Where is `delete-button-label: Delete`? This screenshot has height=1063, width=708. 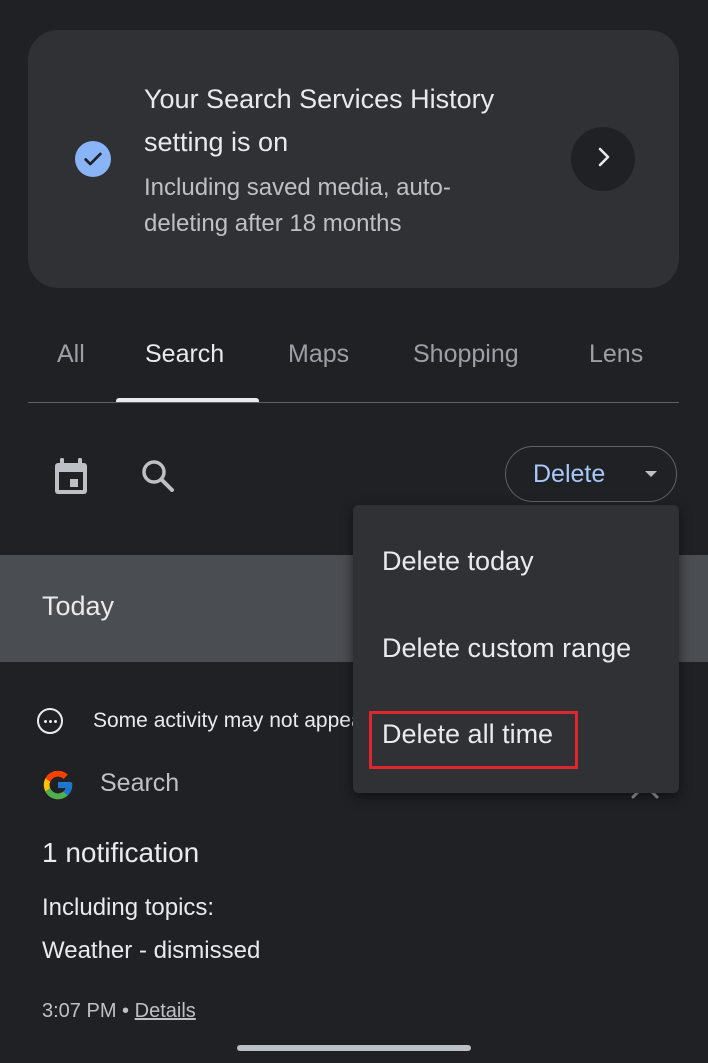
delete-button-label: Delete is located at coordinates (569, 473).